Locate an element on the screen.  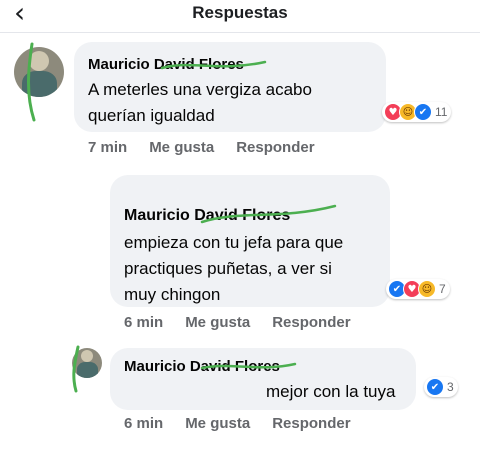
reaction-summary: ✔ 3 is located at coordinates (441, 387).